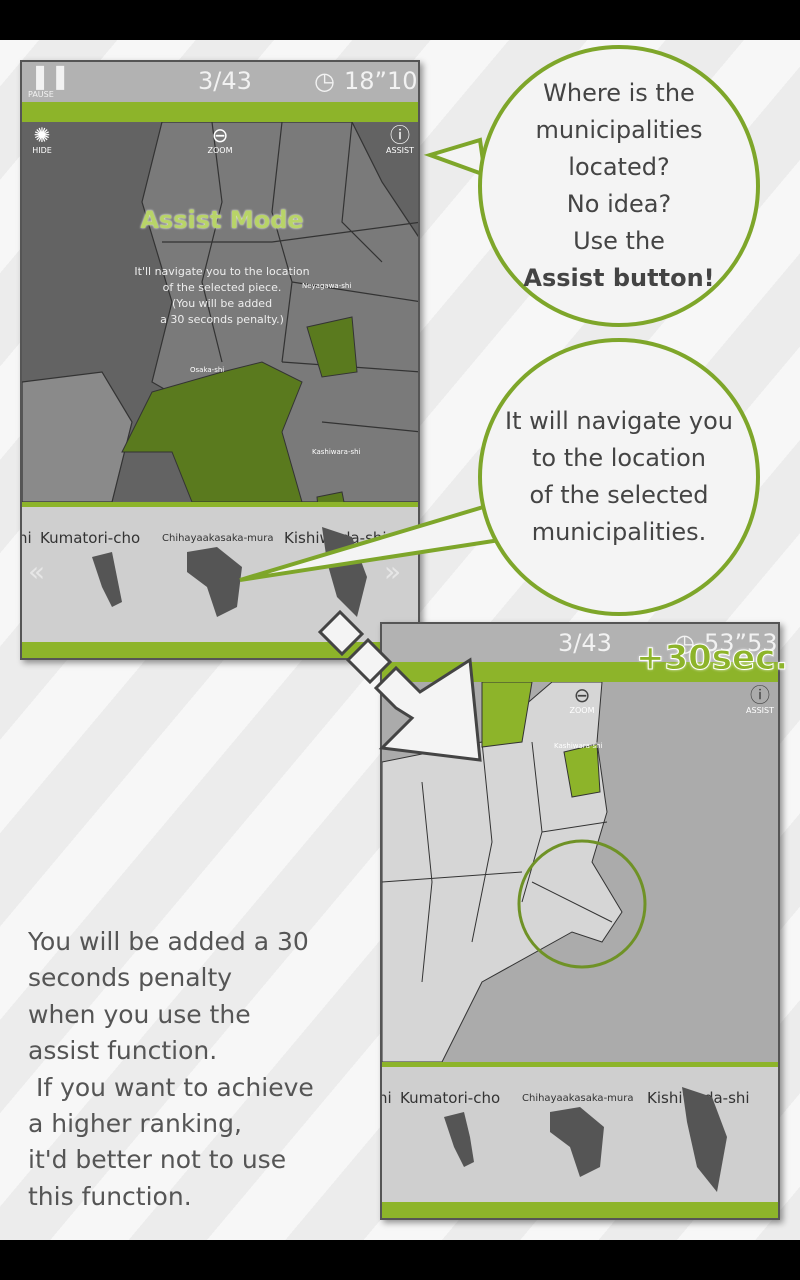  Describe the element at coordinates (400, 1260) in the screenshot. I see `bottom-black-bar` at that location.